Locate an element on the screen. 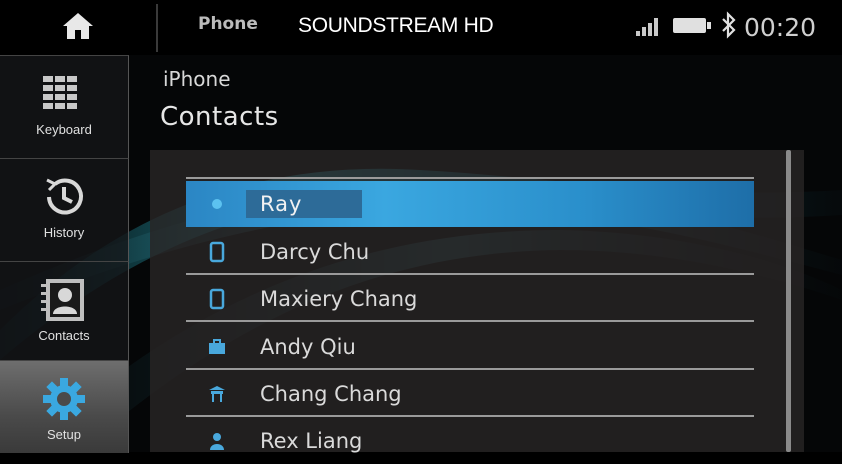 Image resolution: width=842 pixels, height=464 pixels. sidebar-item-setup: Setup is located at coordinates (64, 406).